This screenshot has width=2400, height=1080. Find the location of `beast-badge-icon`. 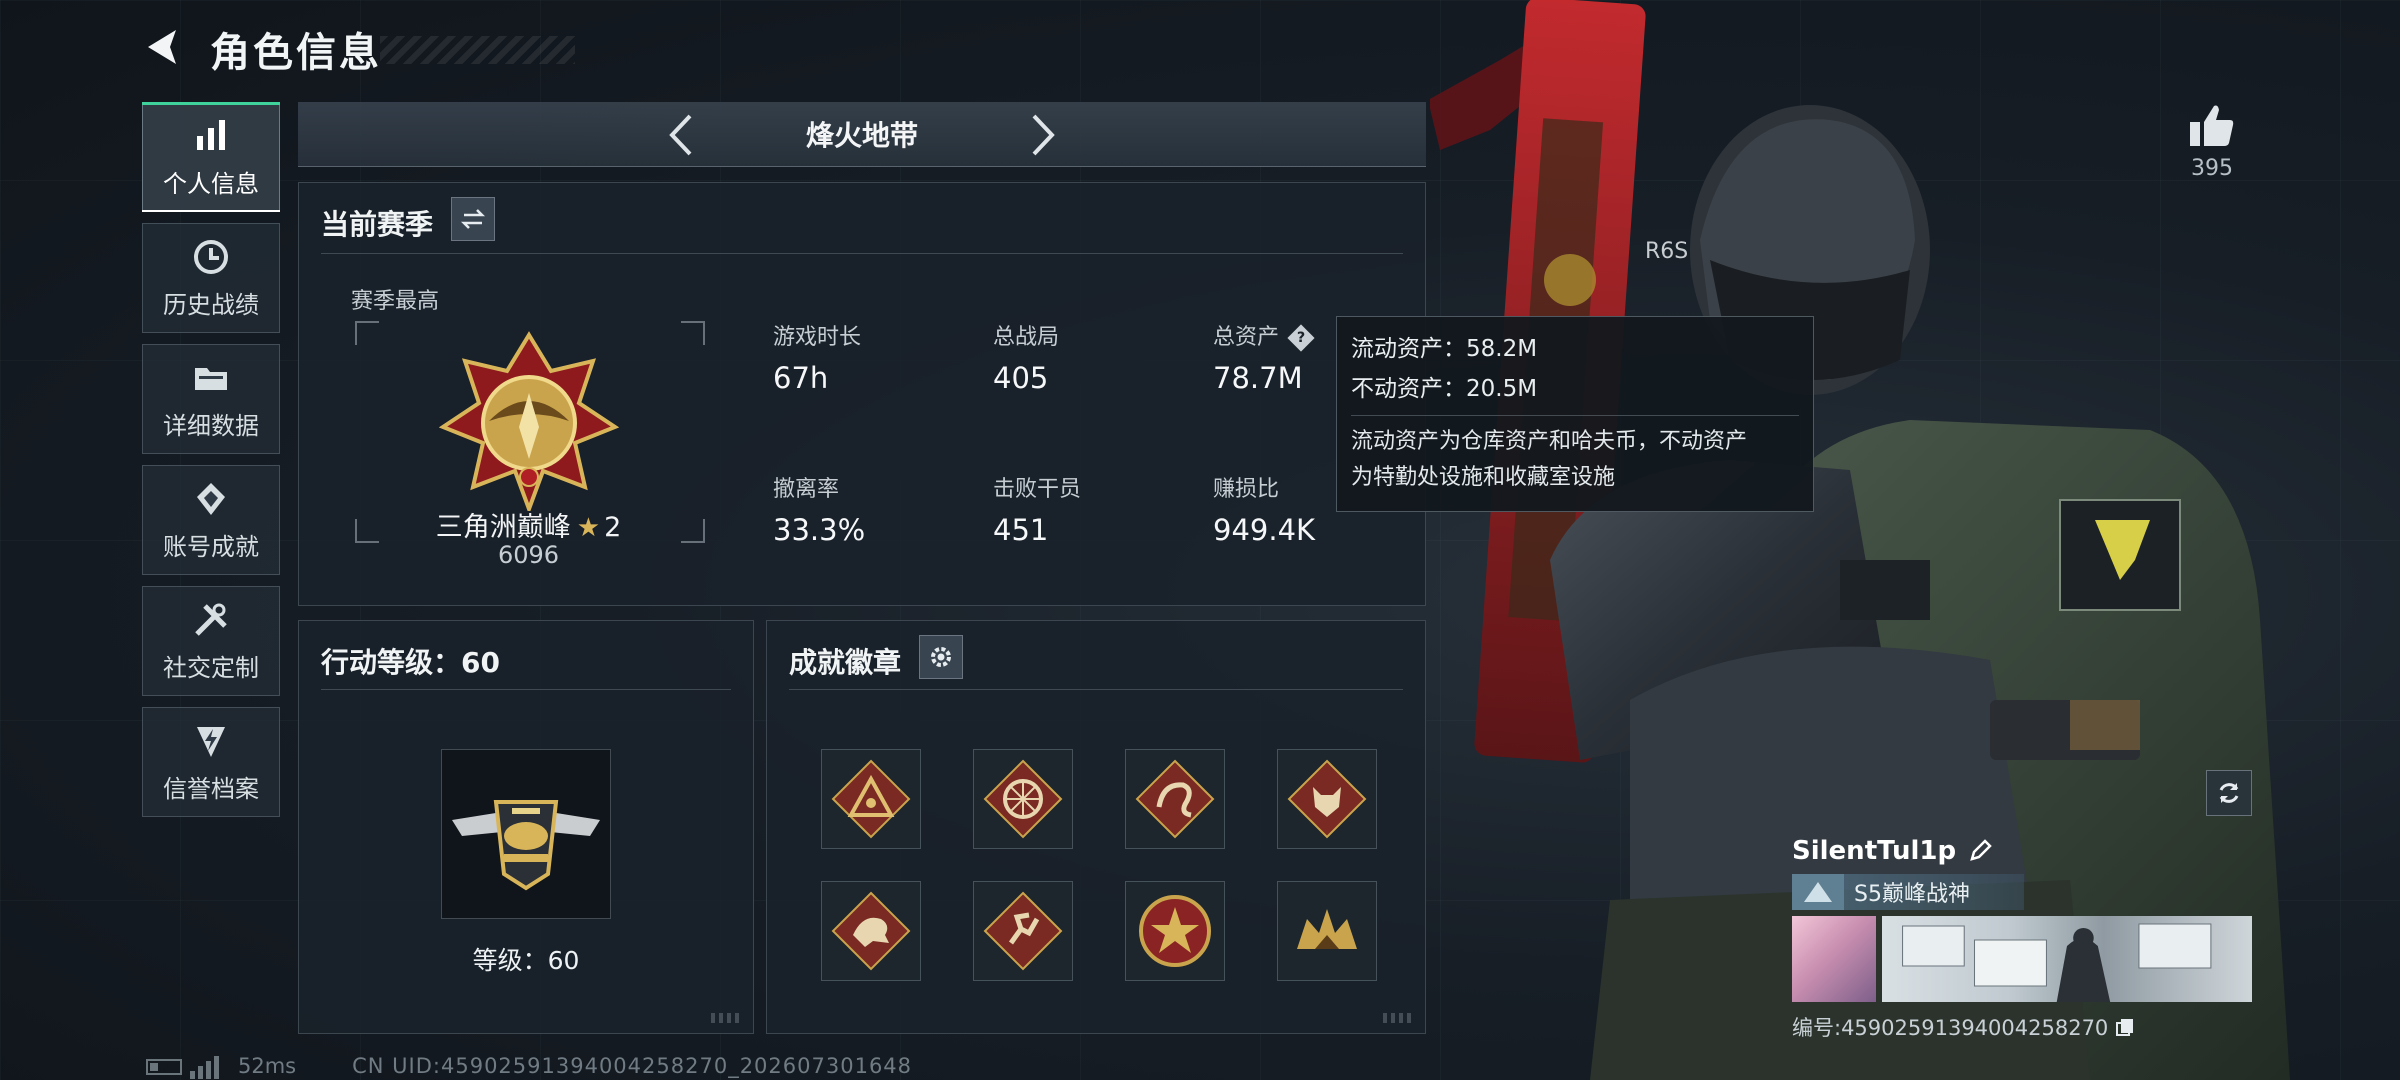

beast-badge-icon is located at coordinates (1327, 929).